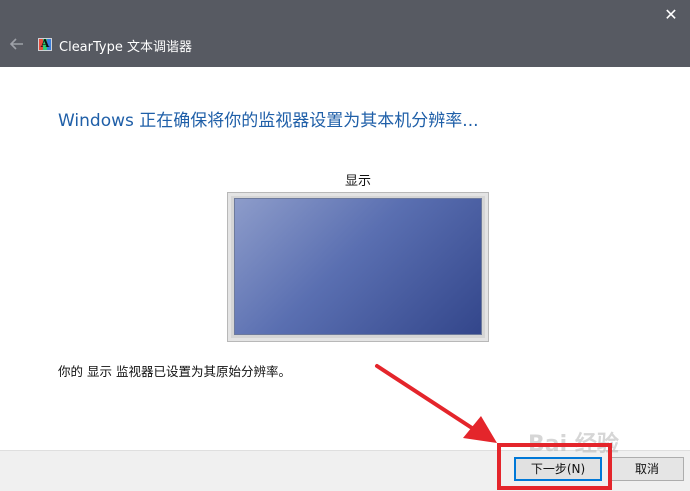 Image resolution: width=690 pixels, height=491 pixels. What do you see at coordinates (424, 397) in the screenshot?
I see `pointer-arrow-shaft` at bounding box center [424, 397].